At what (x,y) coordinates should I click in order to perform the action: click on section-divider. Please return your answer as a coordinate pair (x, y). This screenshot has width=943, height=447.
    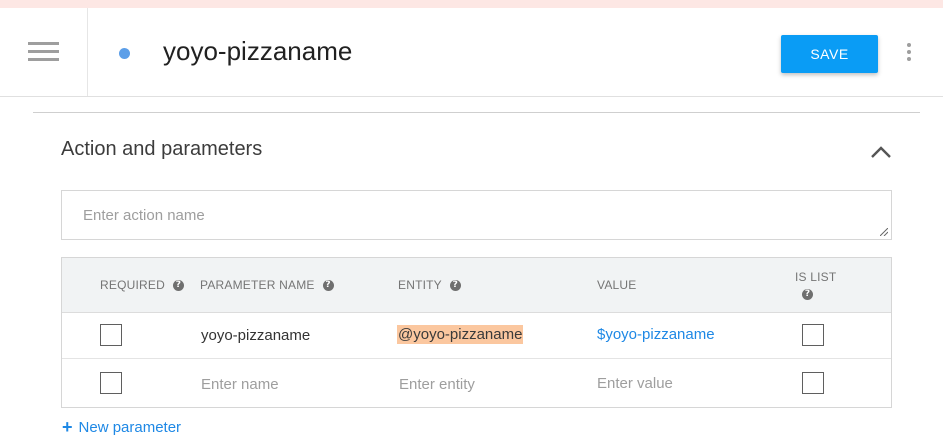
    Looking at the image, I should click on (476, 112).